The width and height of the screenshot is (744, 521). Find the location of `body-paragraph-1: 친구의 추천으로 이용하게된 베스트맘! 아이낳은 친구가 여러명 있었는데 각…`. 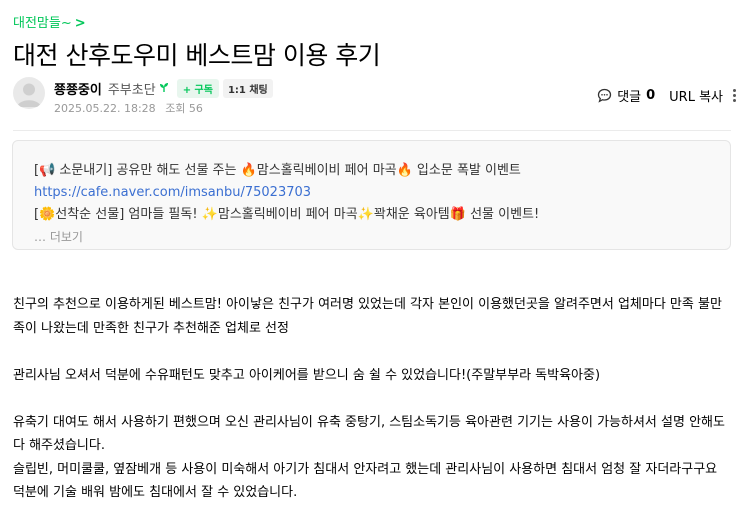

body-paragraph-1: 친구의 추천으로 이용하게된 베스트맘! 아이낳은 친구가 여러명 있었는데 각… is located at coordinates (367, 316).